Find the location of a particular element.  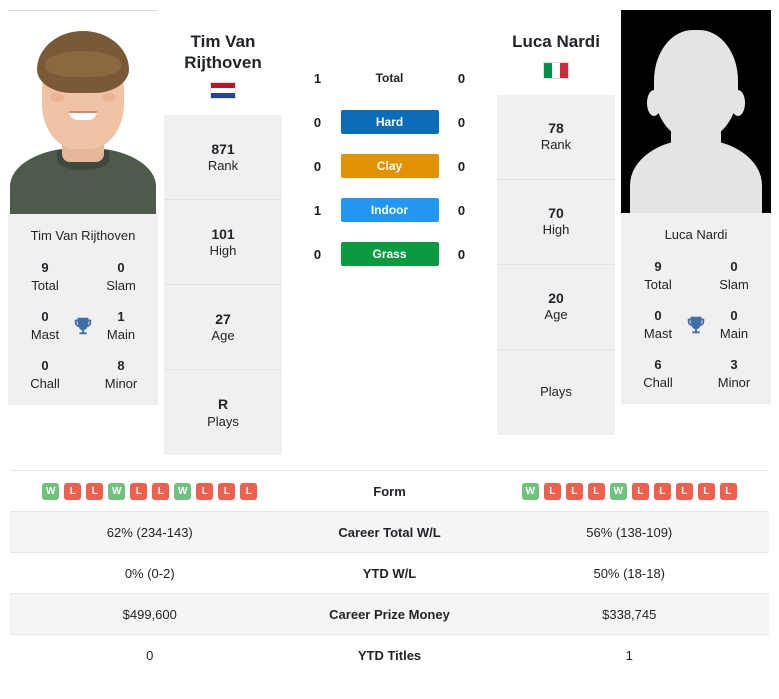

right-stat-main-value: 0 is located at coordinates (734, 316).